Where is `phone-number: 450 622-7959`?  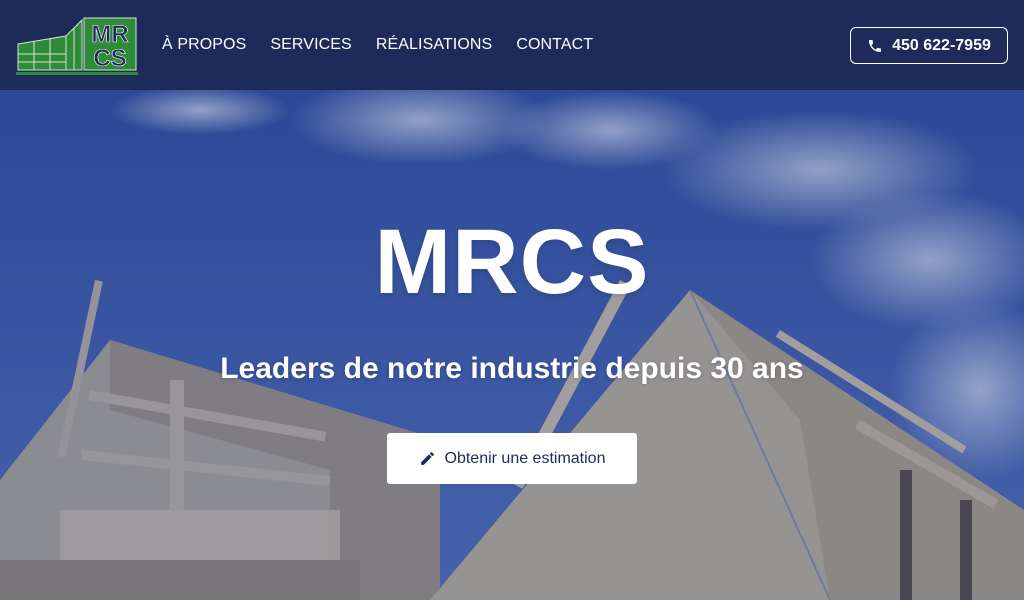 phone-number: 450 622-7959 is located at coordinates (941, 45).